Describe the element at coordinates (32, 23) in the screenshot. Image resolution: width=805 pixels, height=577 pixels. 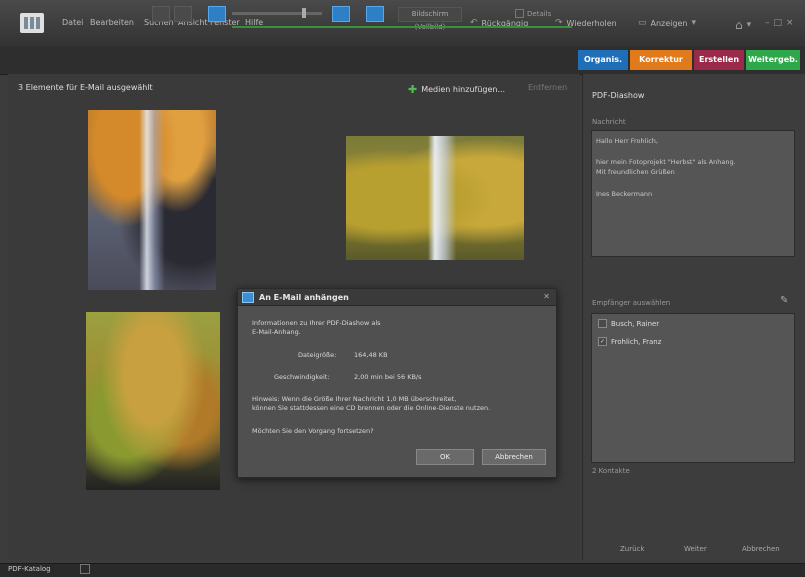
I see `app-logo-icon` at that location.